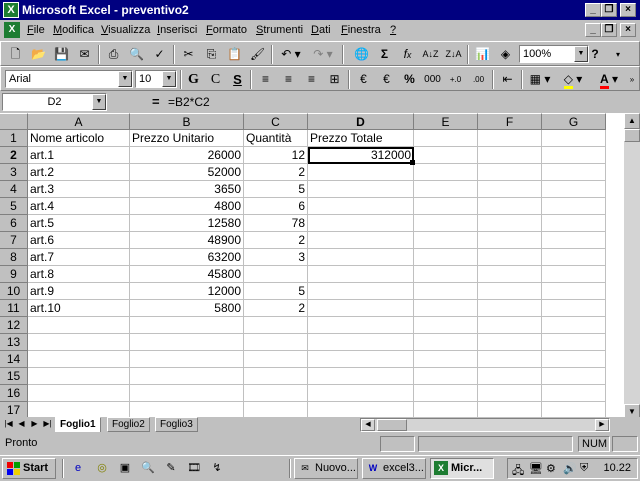 This screenshot has width=640, height=481. Describe the element at coordinates (361, 138) in the screenshot. I see `cell-d1: Prezzo Totale` at that location.